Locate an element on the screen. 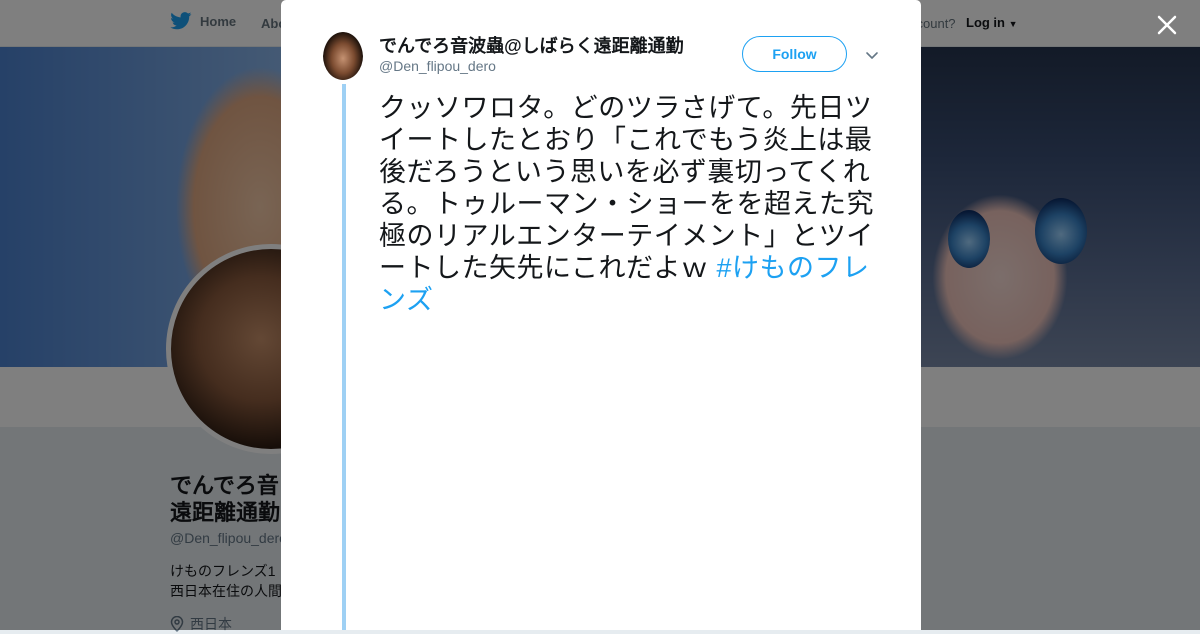  chevron-down-icon is located at coordinates (872, 55).